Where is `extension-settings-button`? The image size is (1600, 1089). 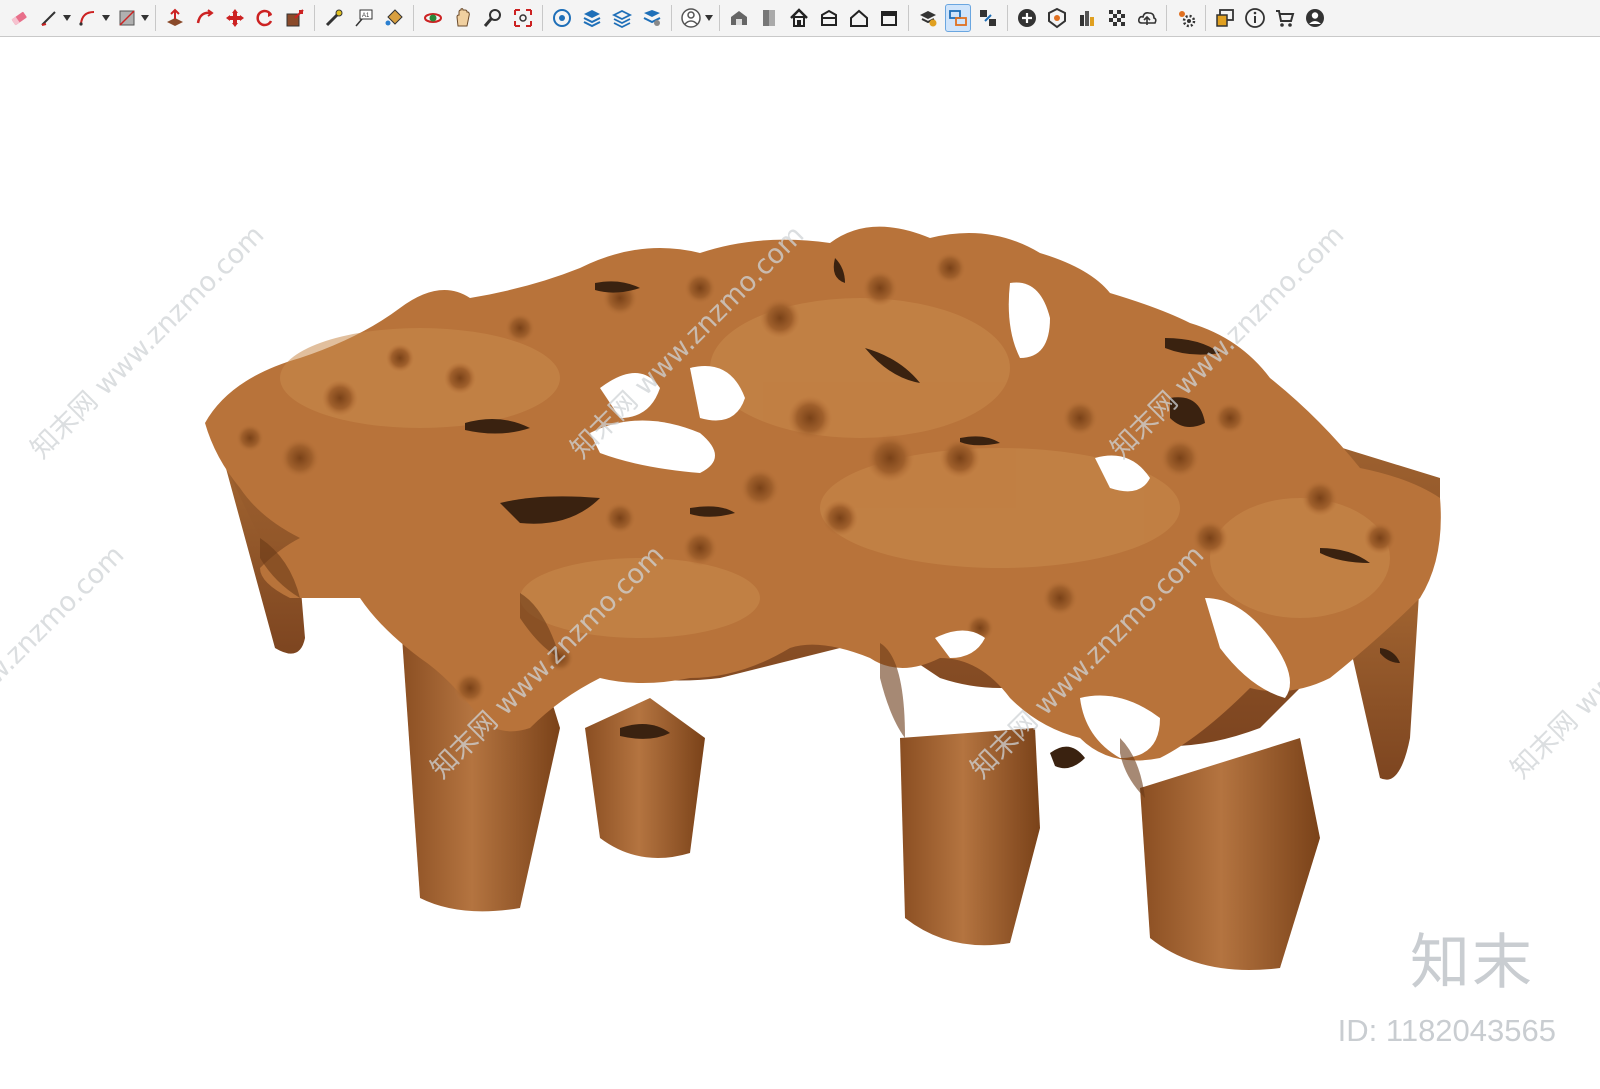 extension-settings-button is located at coordinates (1186, 18).